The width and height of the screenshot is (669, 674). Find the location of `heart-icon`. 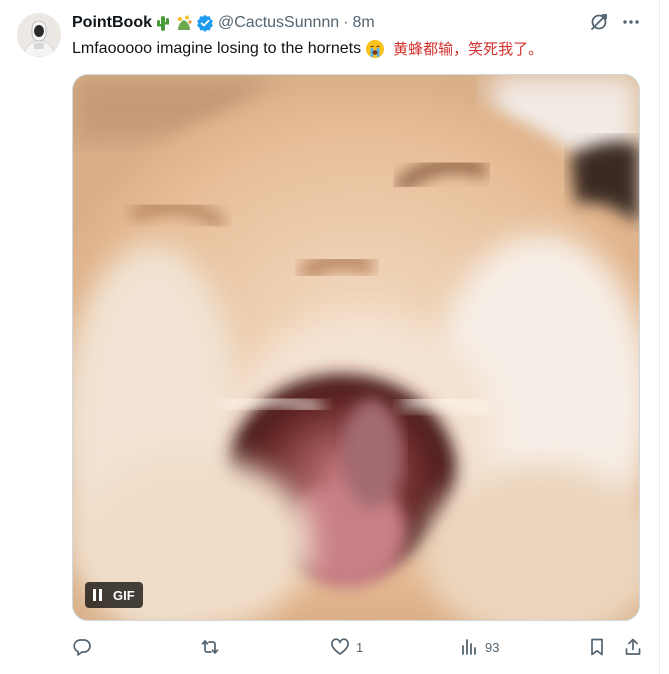

heart-icon is located at coordinates (340, 647).